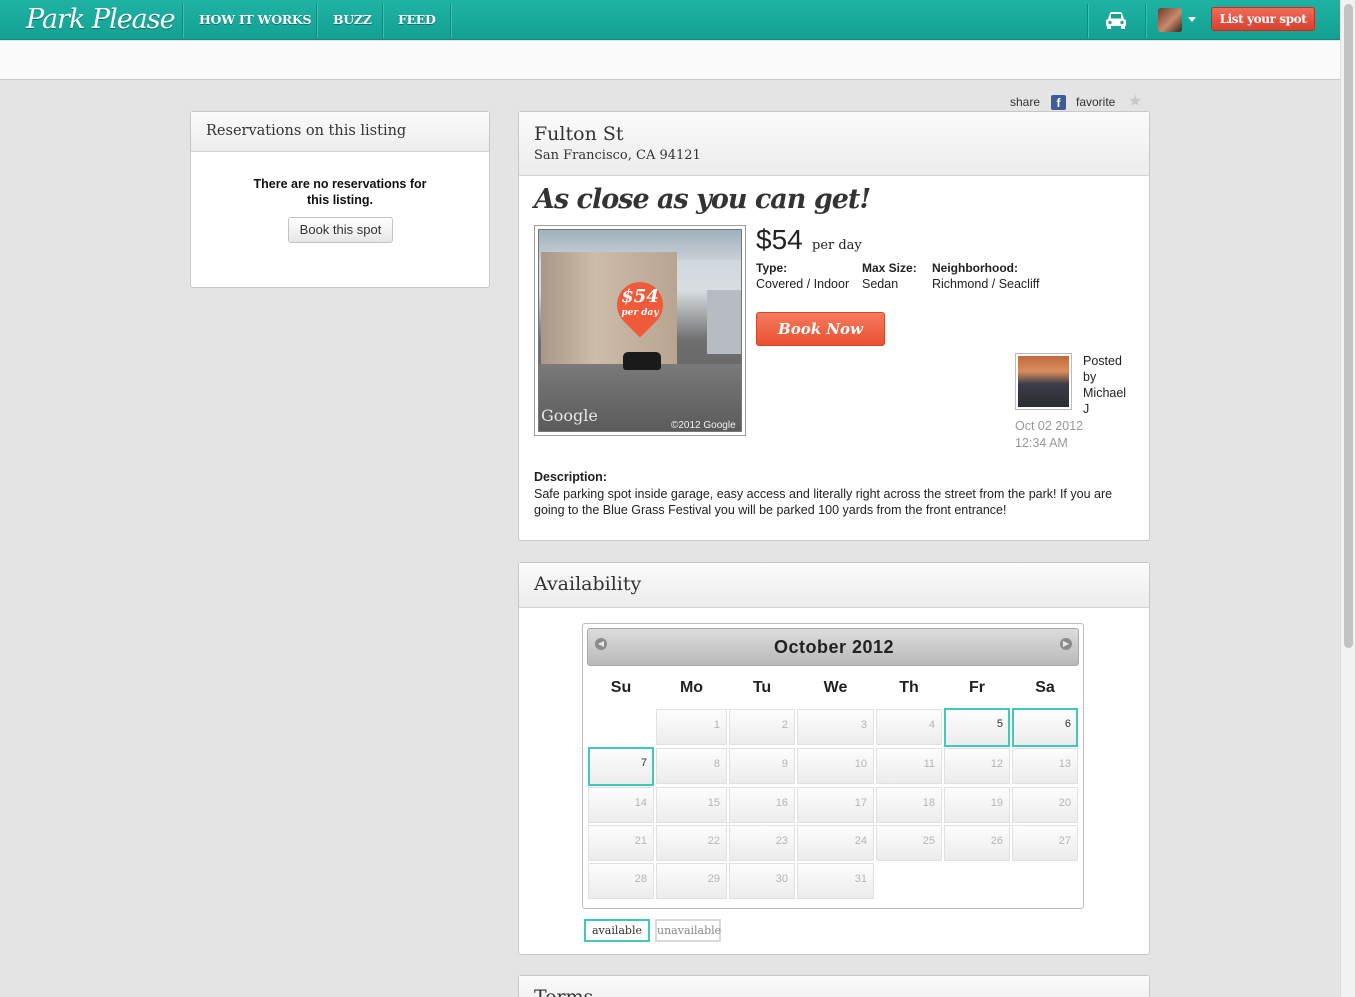 The width and height of the screenshot is (1355, 997). Describe the element at coordinates (621, 843) in the screenshot. I see `calendar-day: 21` at that location.